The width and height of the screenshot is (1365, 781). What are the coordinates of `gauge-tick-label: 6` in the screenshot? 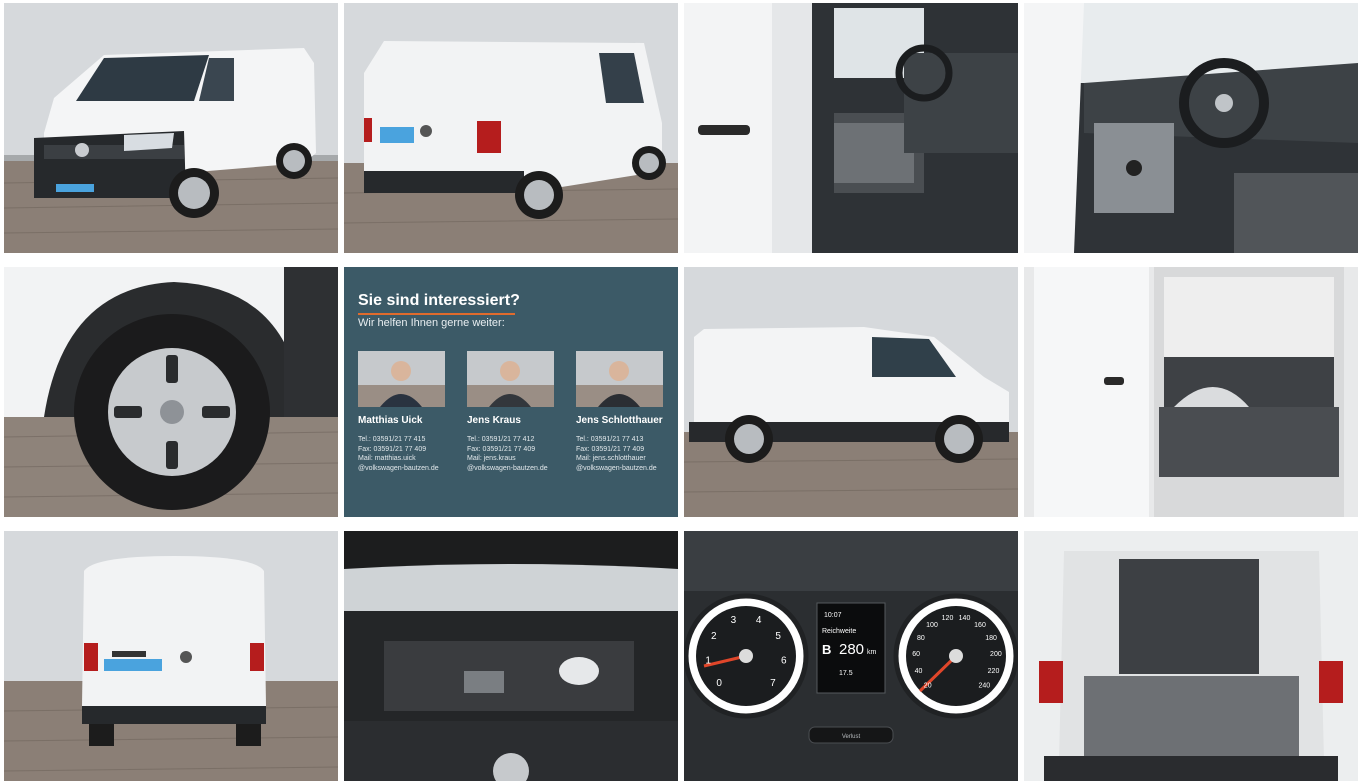 It's located at (784, 660).